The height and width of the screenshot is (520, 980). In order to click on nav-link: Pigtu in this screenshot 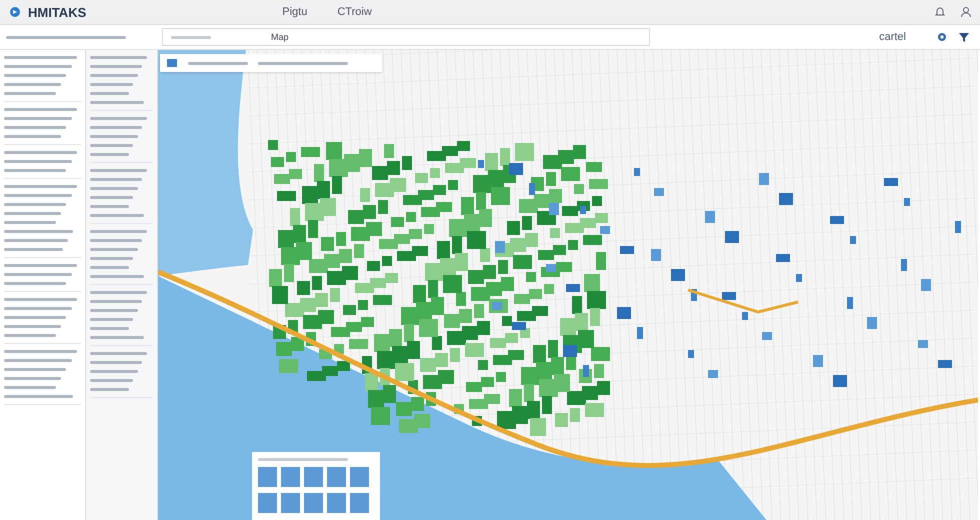, I will do `click(295, 12)`.